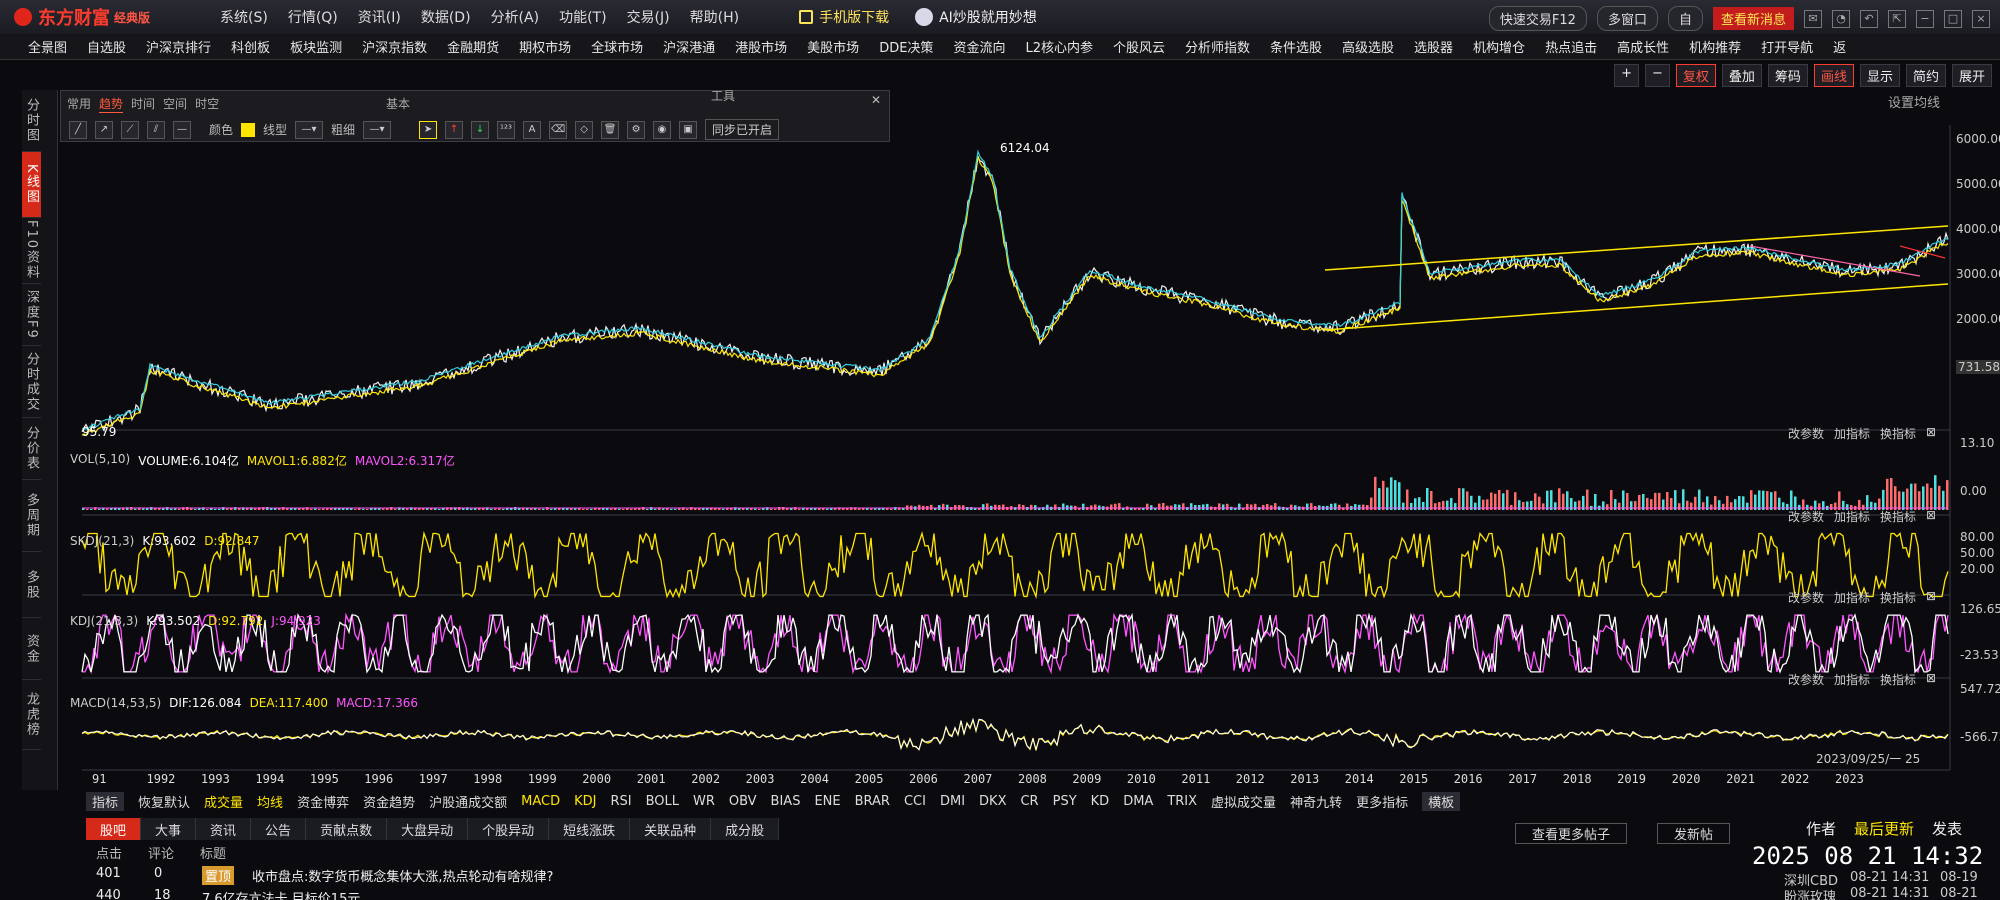  Describe the element at coordinates (1441, 801) in the screenshot. I see `indicator-tab: 横板` at that location.